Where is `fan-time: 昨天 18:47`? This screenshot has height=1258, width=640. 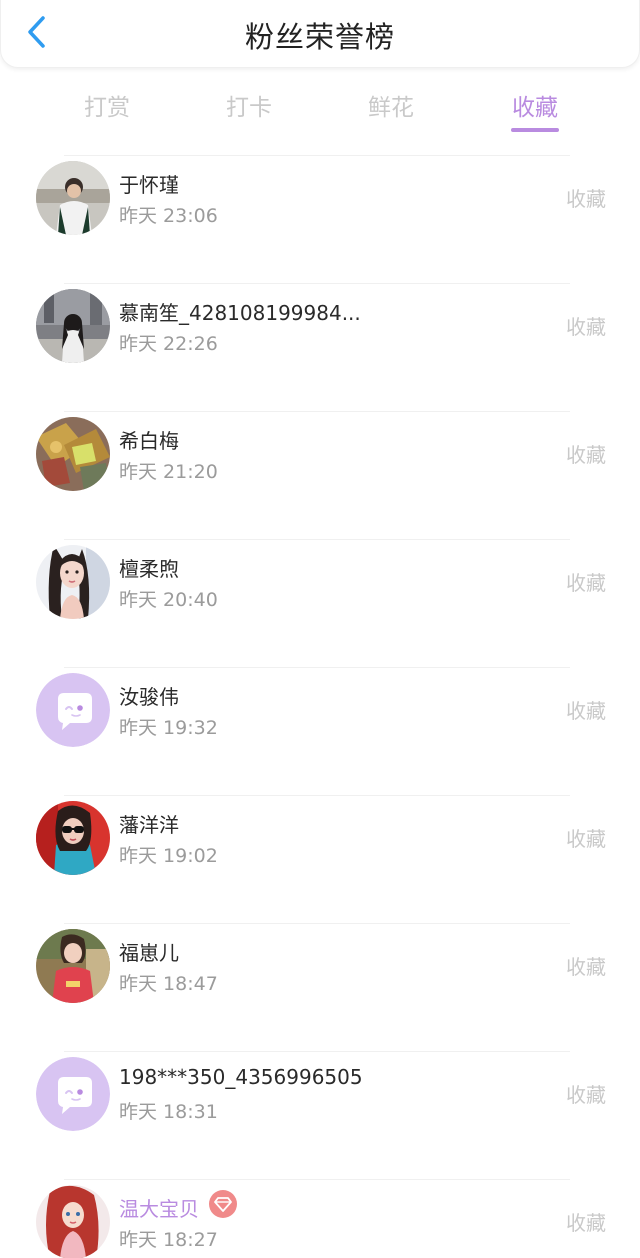
fan-time: 昨天 18:47 is located at coordinates (168, 984).